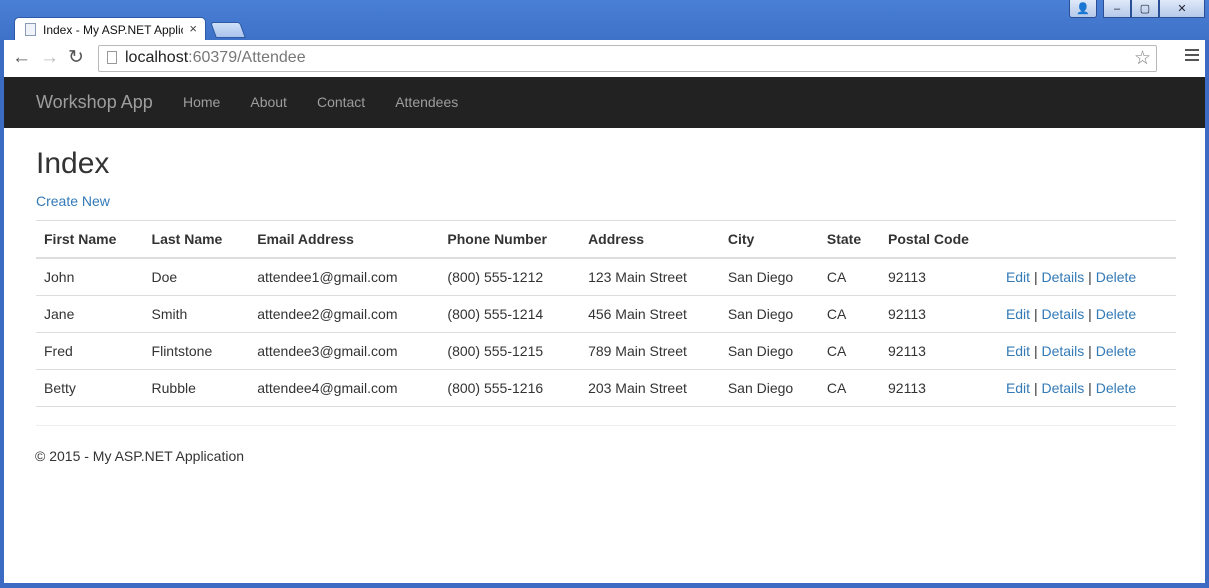 The width and height of the screenshot is (1209, 588). Describe the element at coordinates (1192, 56) in the screenshot. I see `browser-menu-icon` at that location.